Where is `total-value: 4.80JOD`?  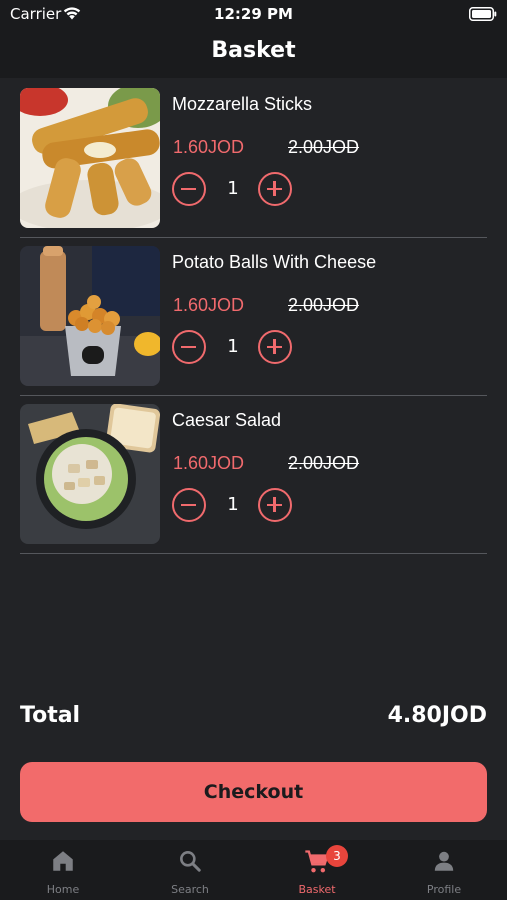 total-value: 4.80JOD is located at coordinates (437, 715).